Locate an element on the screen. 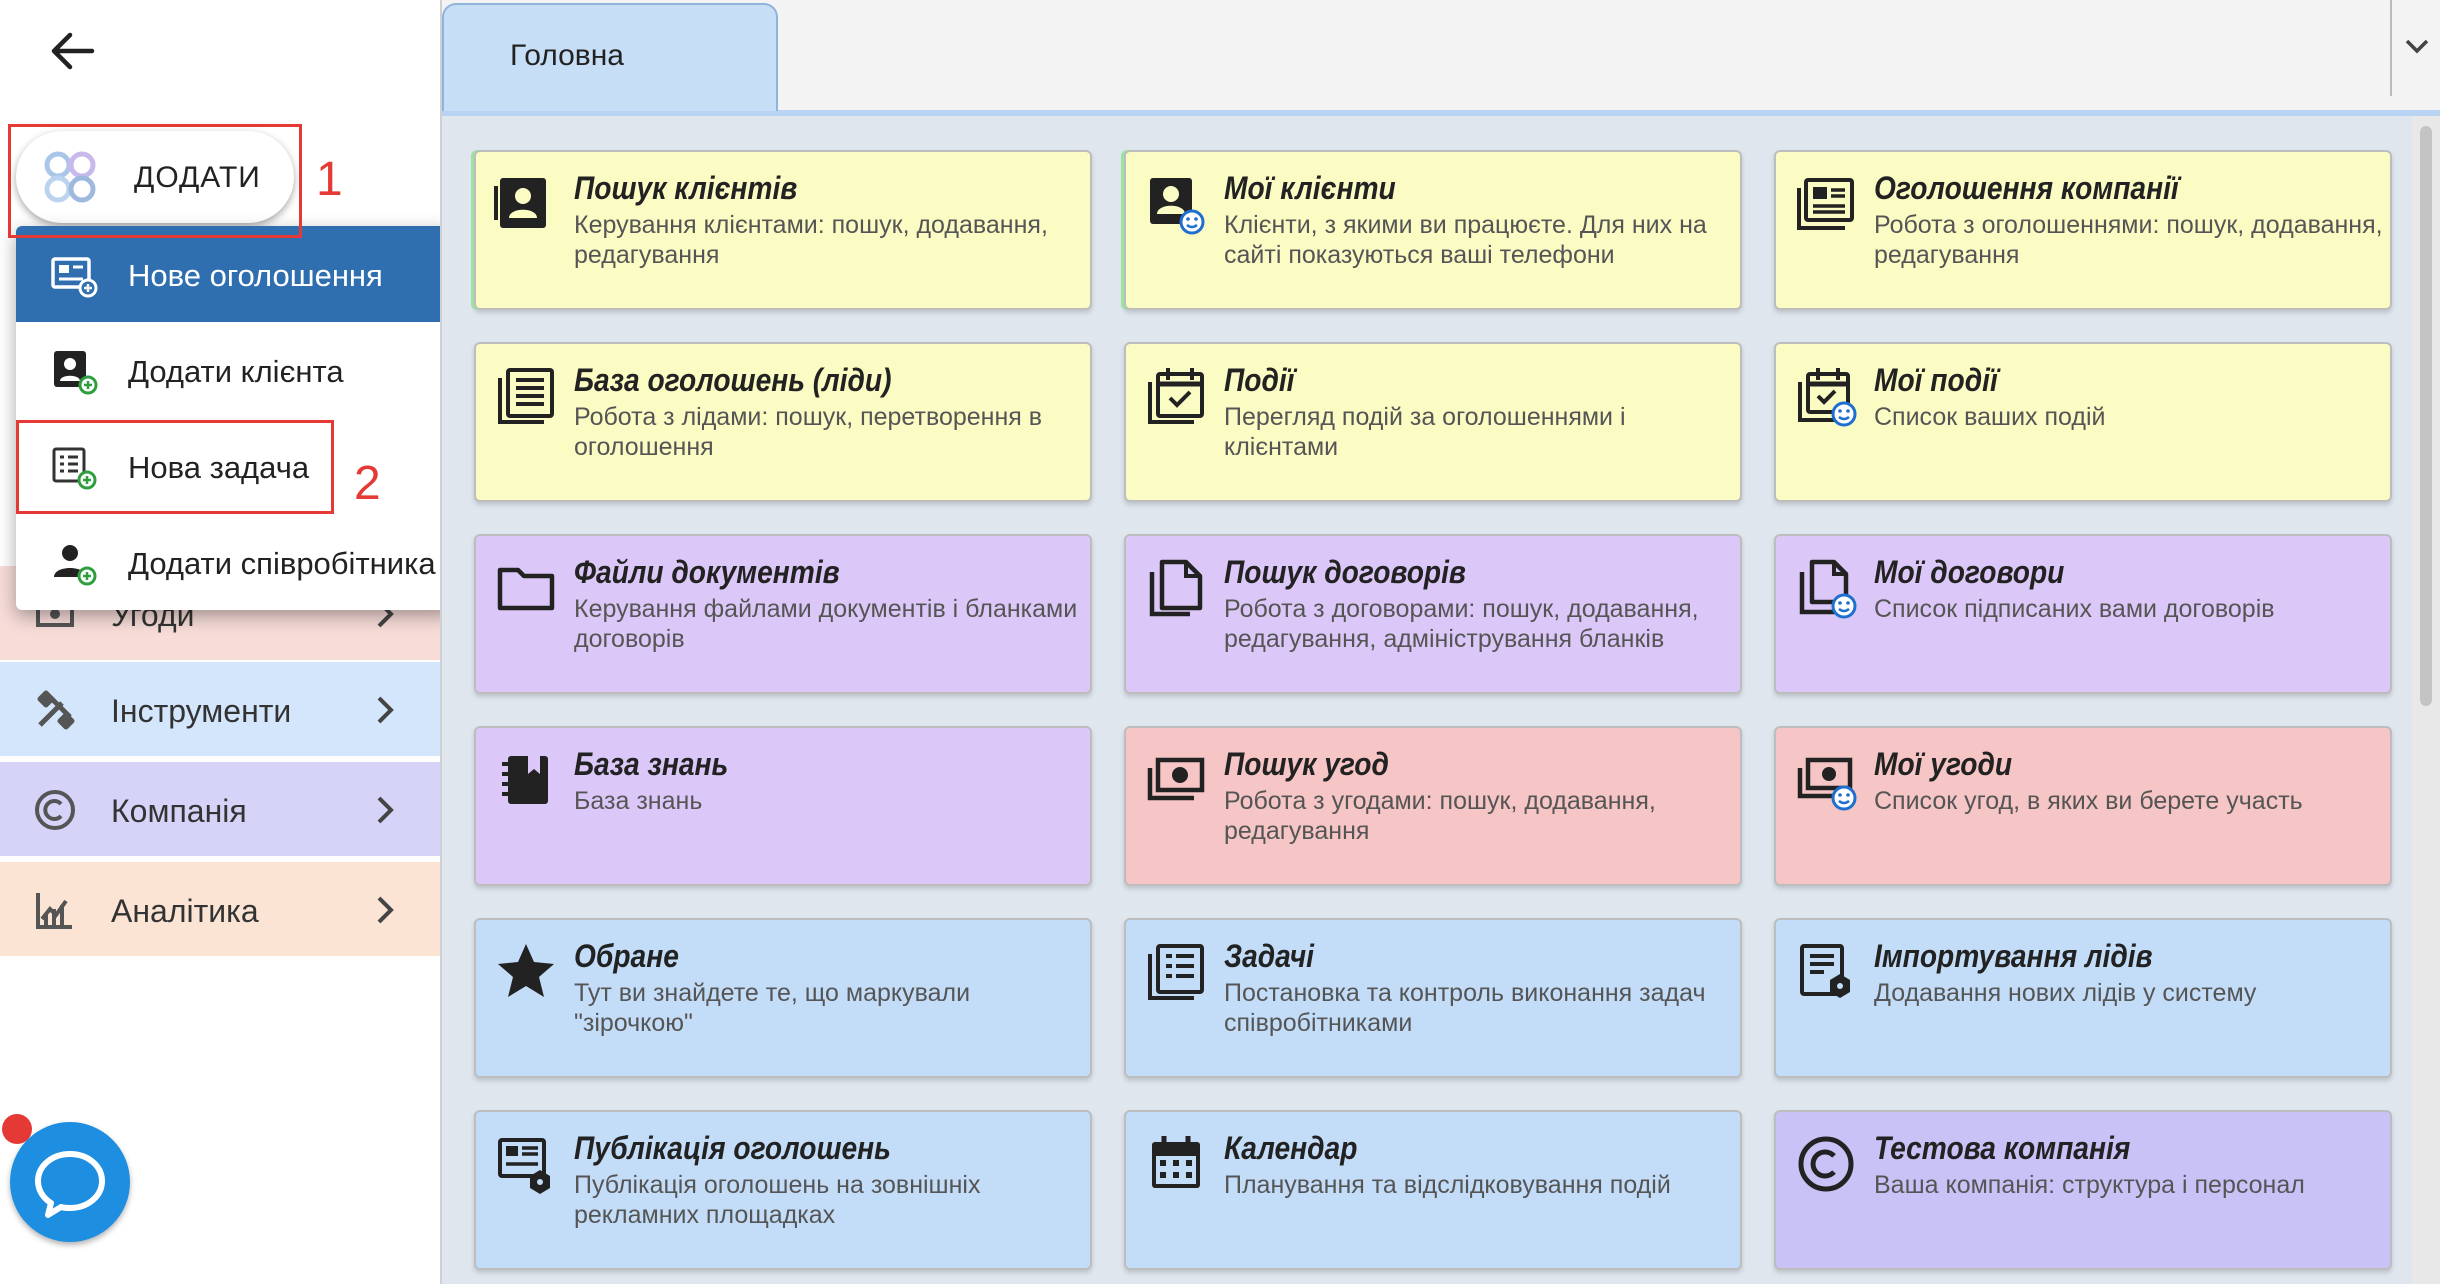 This screenshot has height=1284, width=2440. tile-my-calendar-check: Мої події Список ваших подій is located at coordinates (2083, 422).